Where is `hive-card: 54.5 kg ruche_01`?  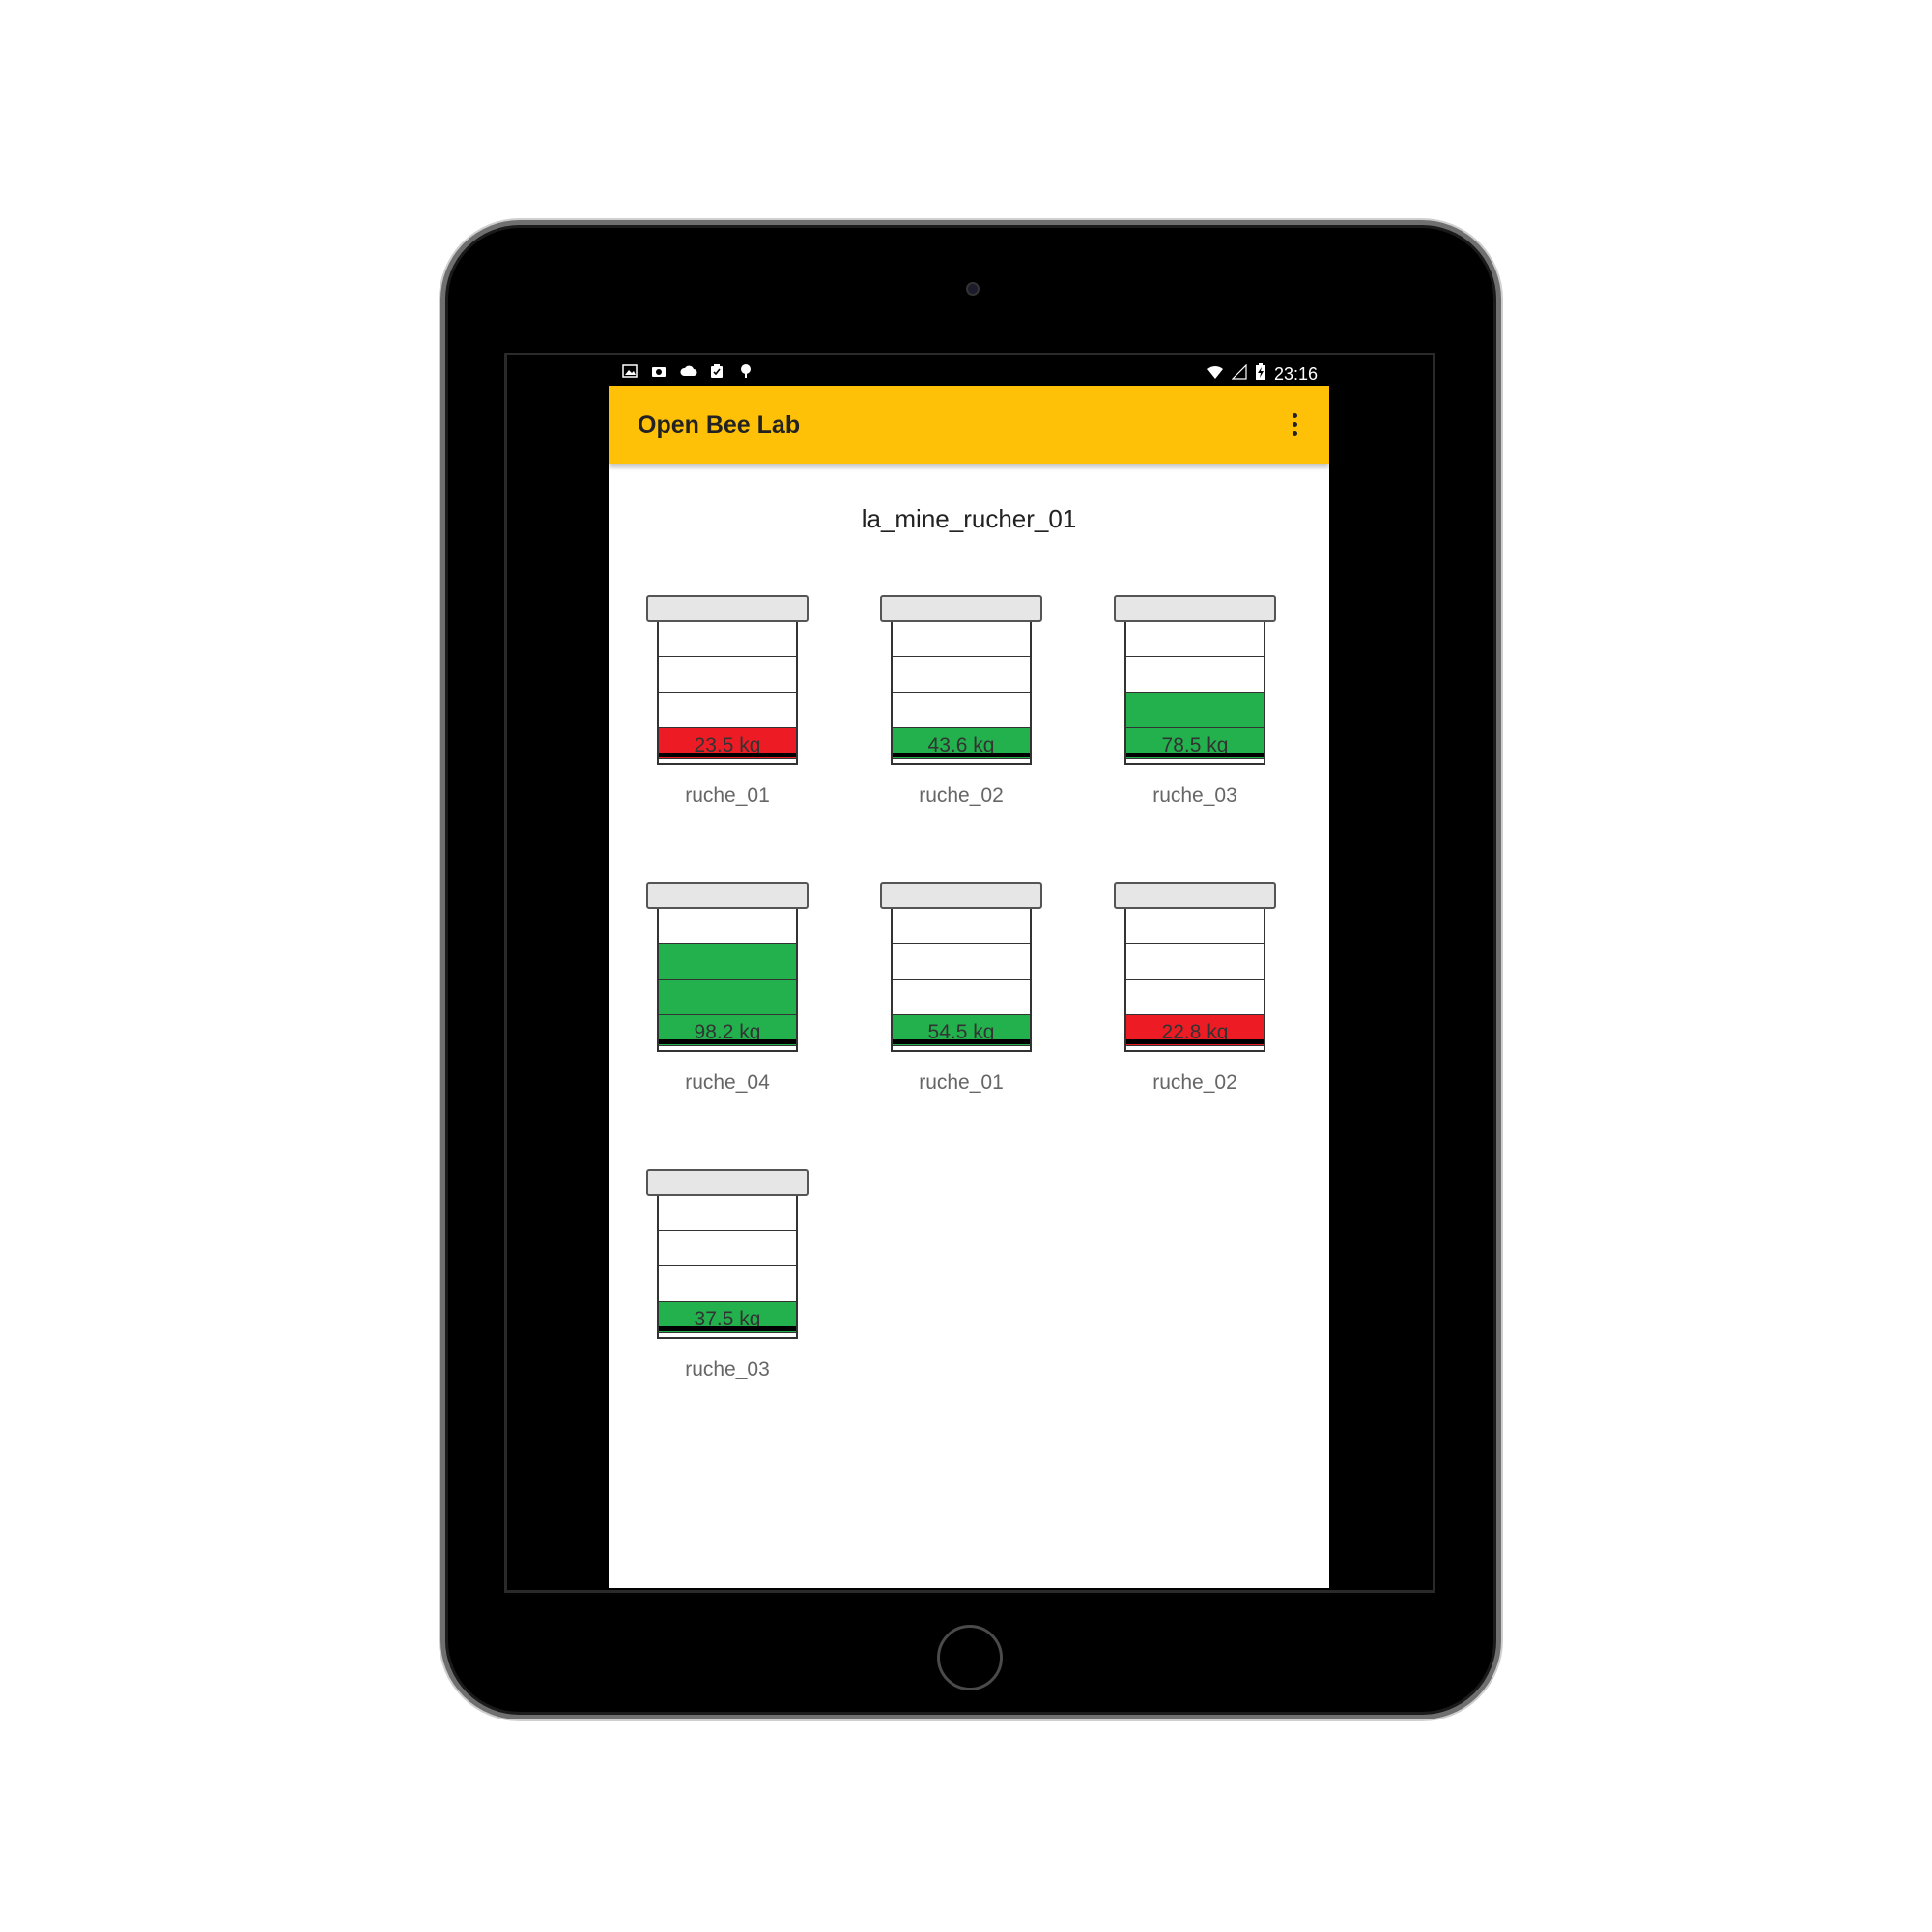
hive-card: 54.5 kg ruche_01 is located at coordinates (961, 988).